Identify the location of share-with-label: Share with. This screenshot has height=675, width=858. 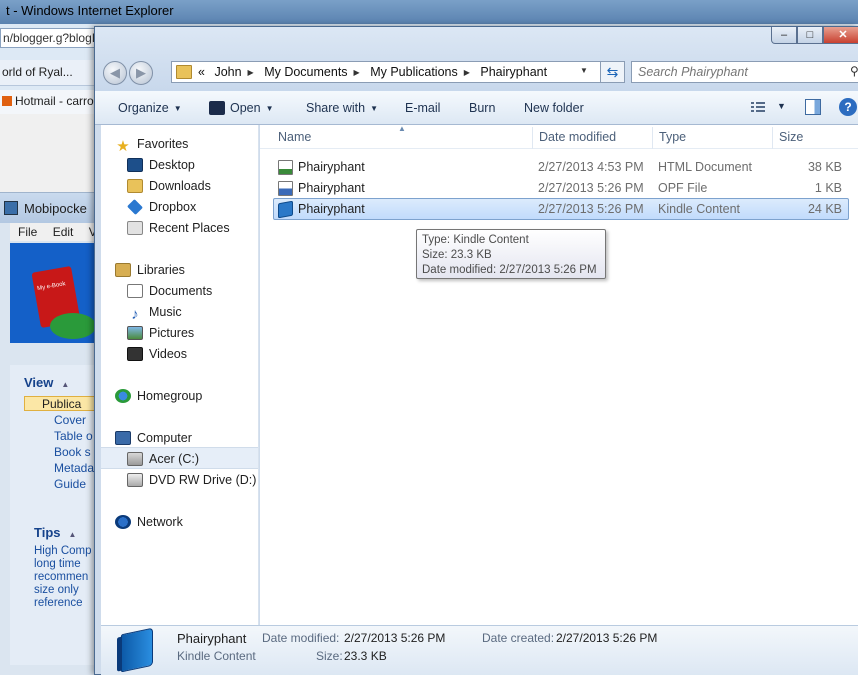
(336, 108).